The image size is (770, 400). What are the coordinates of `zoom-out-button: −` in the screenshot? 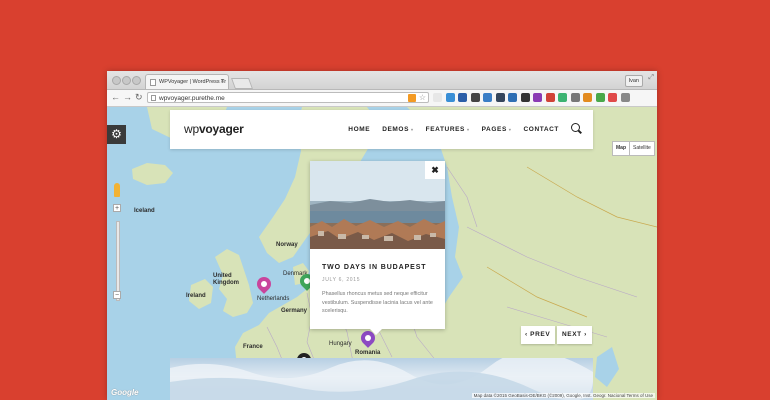 It's located at (117, 295).